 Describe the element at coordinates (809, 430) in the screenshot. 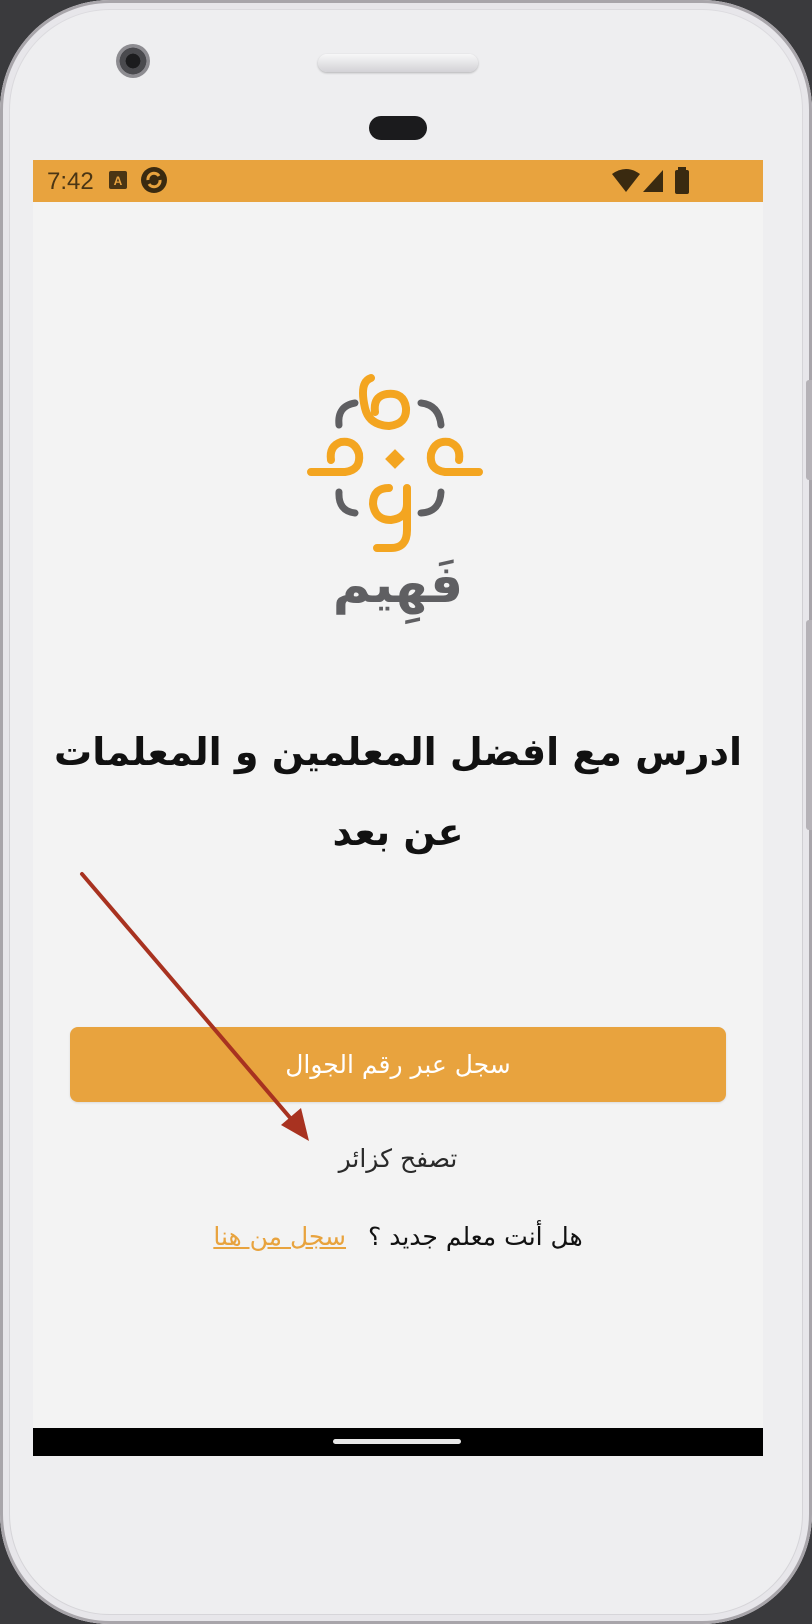

I see `power-button` at that location.